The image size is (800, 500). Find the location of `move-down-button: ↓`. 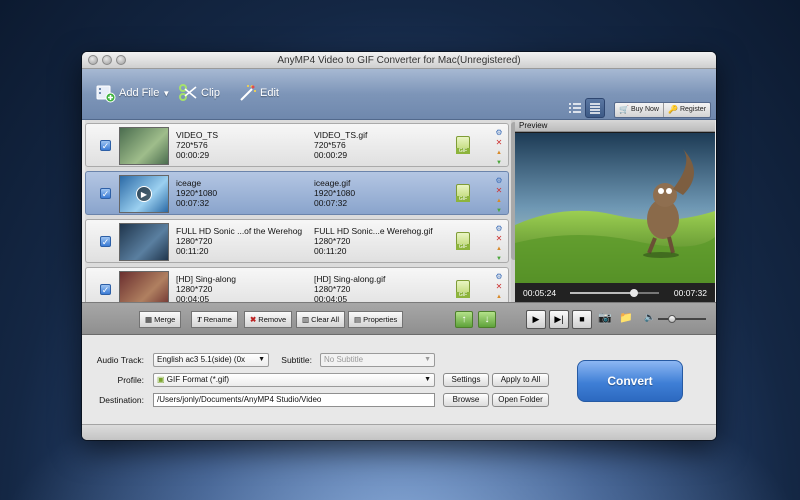

move-down-button: ↓ is located at coordinates (487, 319).